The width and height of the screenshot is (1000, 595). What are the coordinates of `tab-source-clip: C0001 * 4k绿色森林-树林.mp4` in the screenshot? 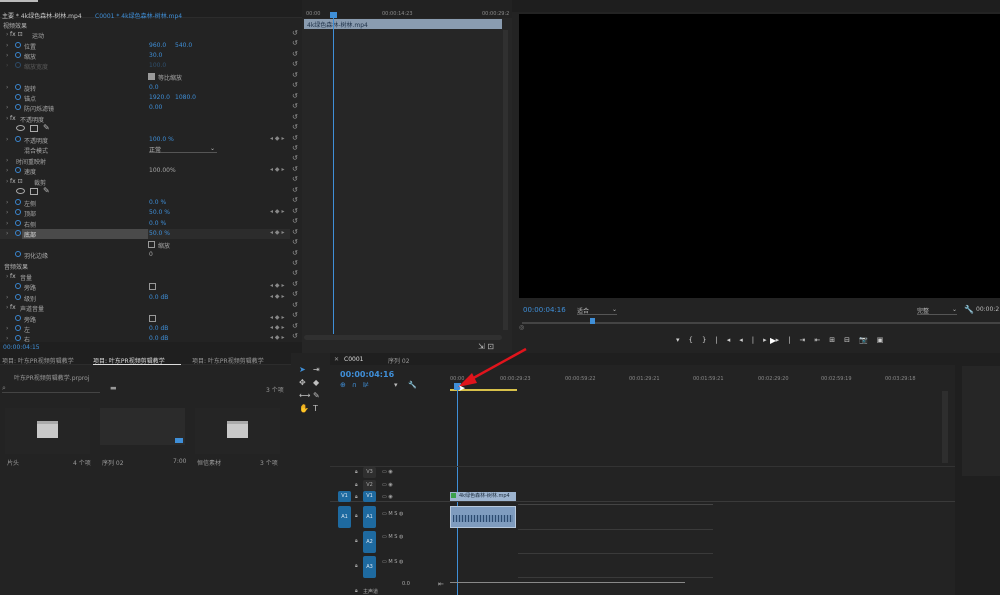 It's located at (138, 15).